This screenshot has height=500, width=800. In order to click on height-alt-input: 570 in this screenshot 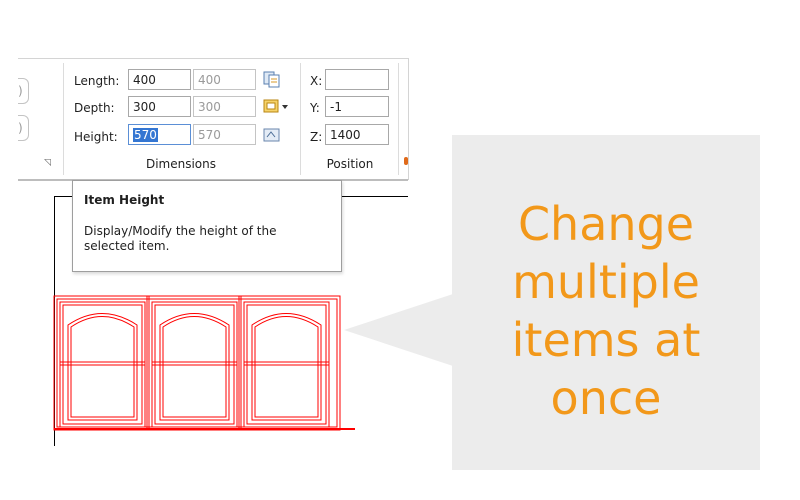, I will do `click(224, 134)`.